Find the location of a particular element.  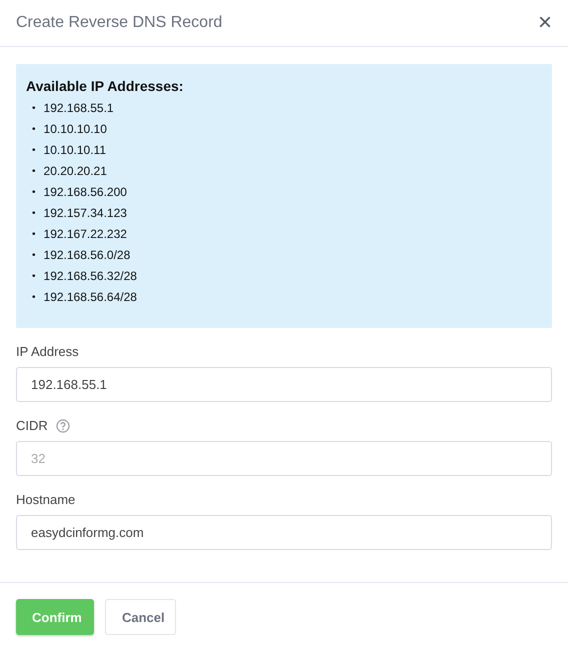

input-field: easydcinformg.com is located at coordinates (284, 532).